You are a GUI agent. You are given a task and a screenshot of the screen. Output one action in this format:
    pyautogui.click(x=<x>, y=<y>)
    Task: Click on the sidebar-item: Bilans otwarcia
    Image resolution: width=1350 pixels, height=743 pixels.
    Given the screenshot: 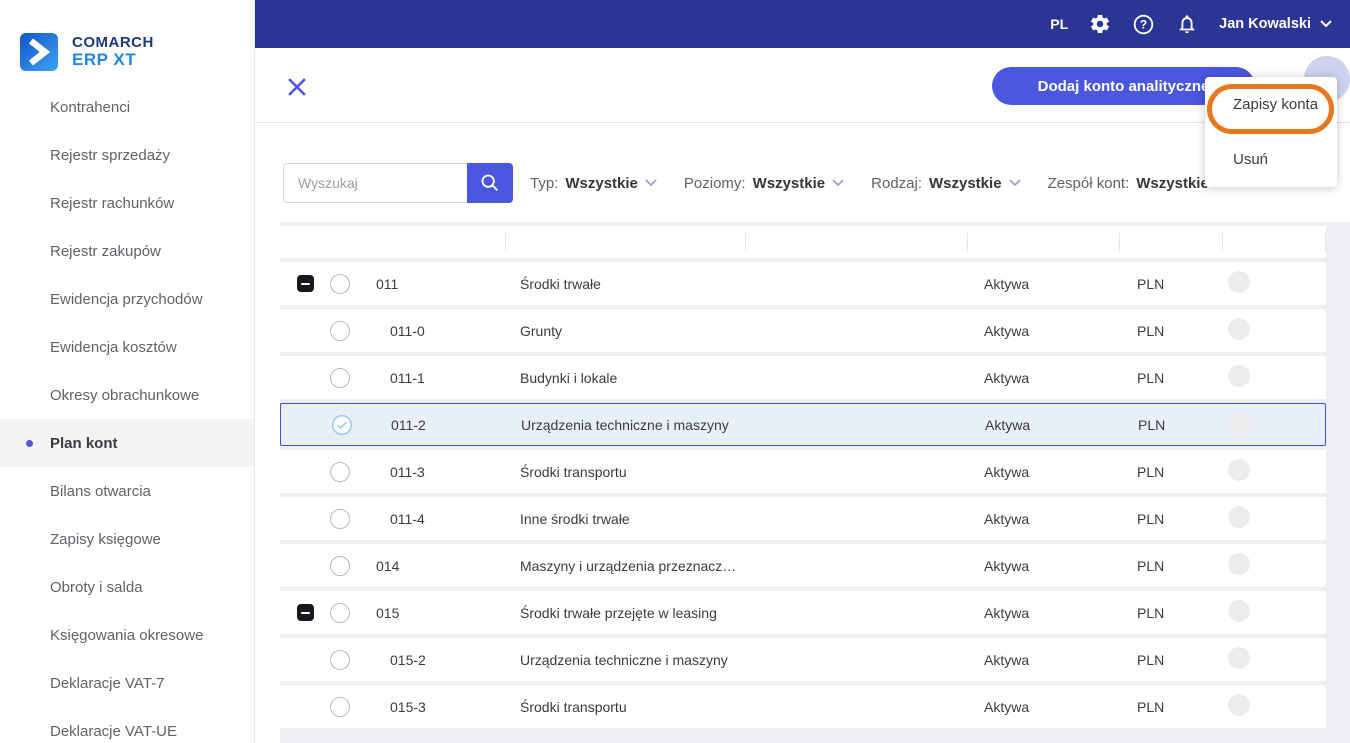 What is the action you would take?
    pyautogui.click(x=127, y=491)
    